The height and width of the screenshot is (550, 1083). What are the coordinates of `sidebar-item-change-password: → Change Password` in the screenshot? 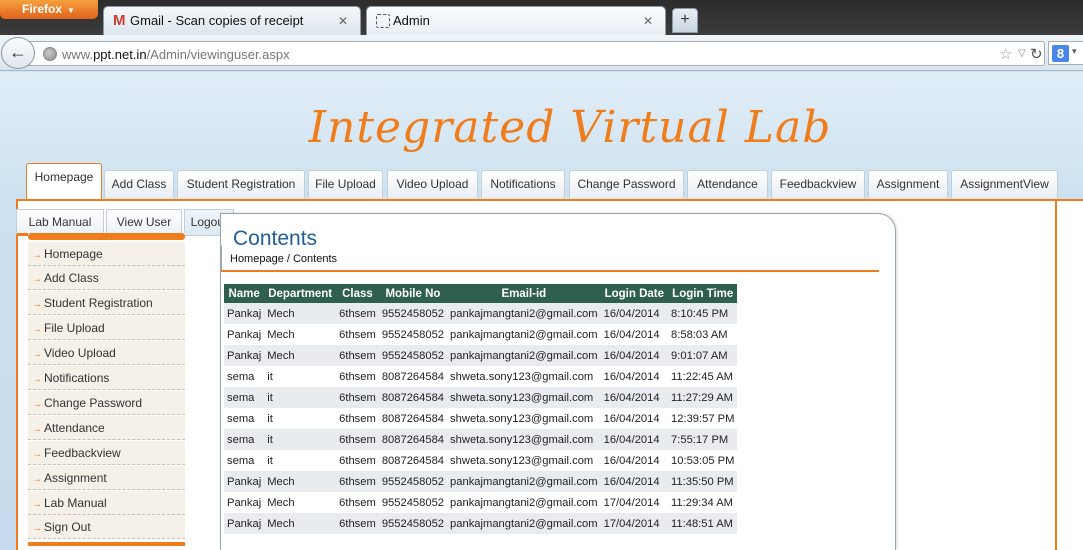 It's located at (106, 403).